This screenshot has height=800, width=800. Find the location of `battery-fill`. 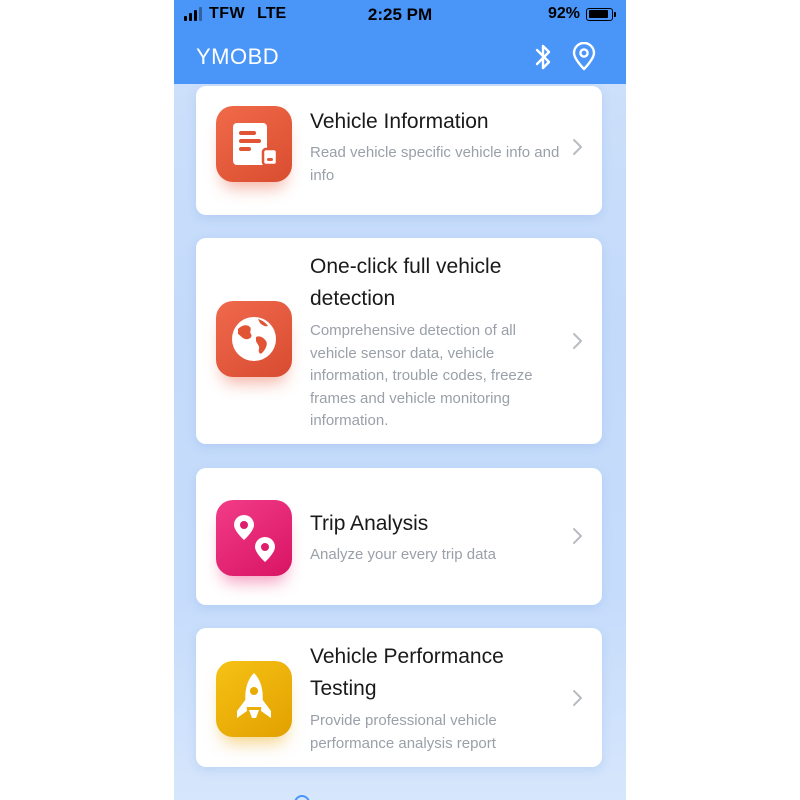

battery-fill is located at coordinates (598, 14).